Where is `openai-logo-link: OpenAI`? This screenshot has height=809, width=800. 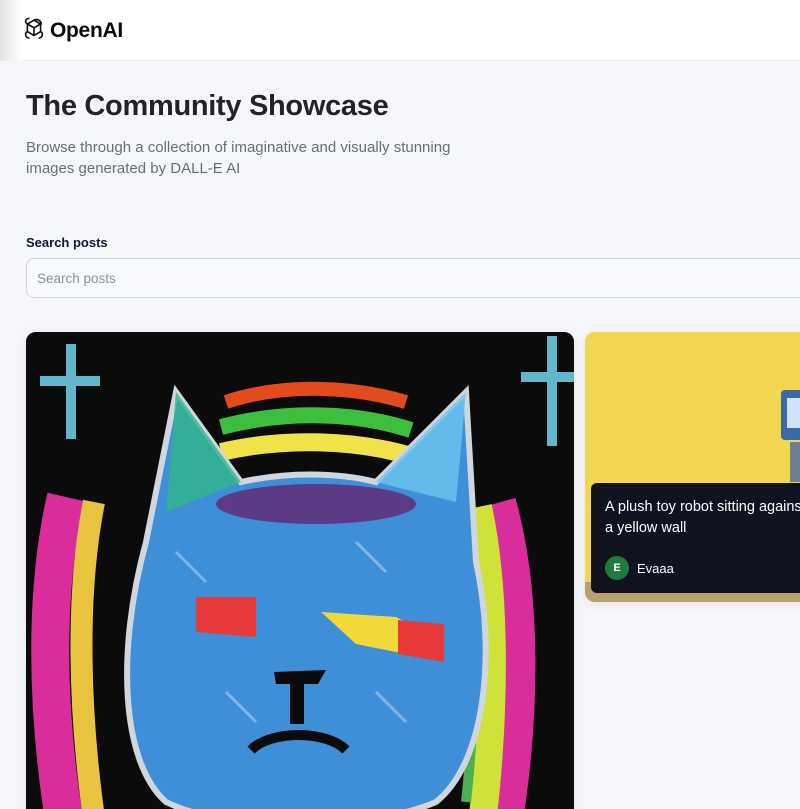
openai-logo-link: OpenAI is located at coordinates (72, 31).